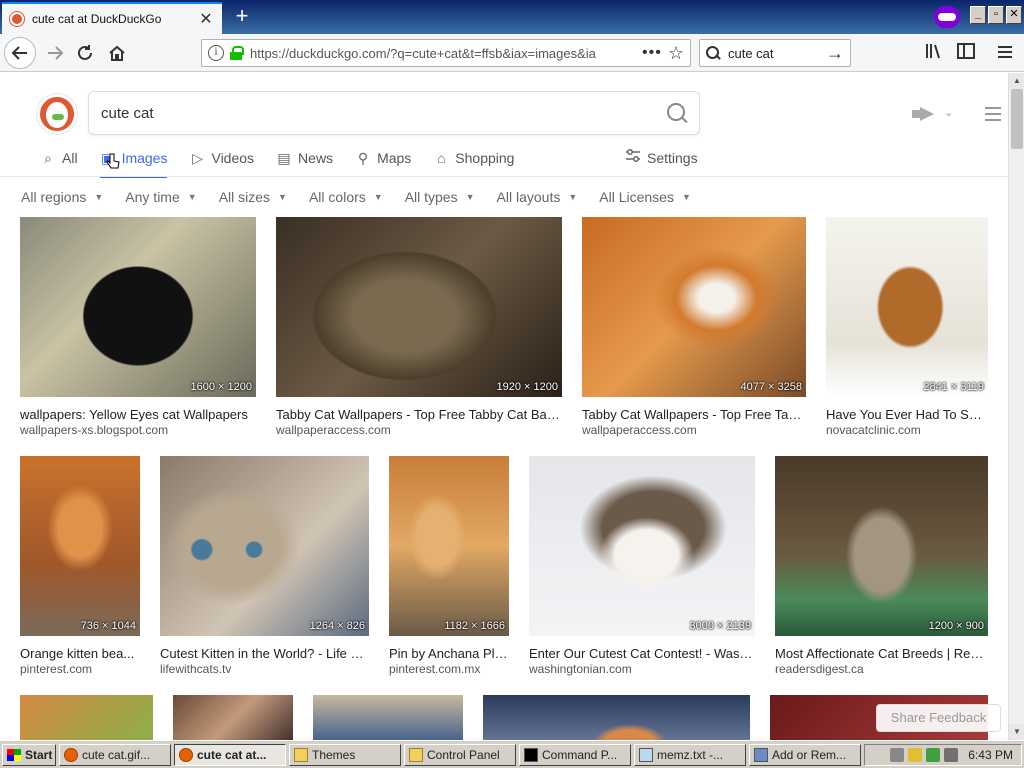  What do you see at coordinates (449, 669) in the screenshot?
I see `image-source: pinterest.com.mx` at bounding box center [449, 669].